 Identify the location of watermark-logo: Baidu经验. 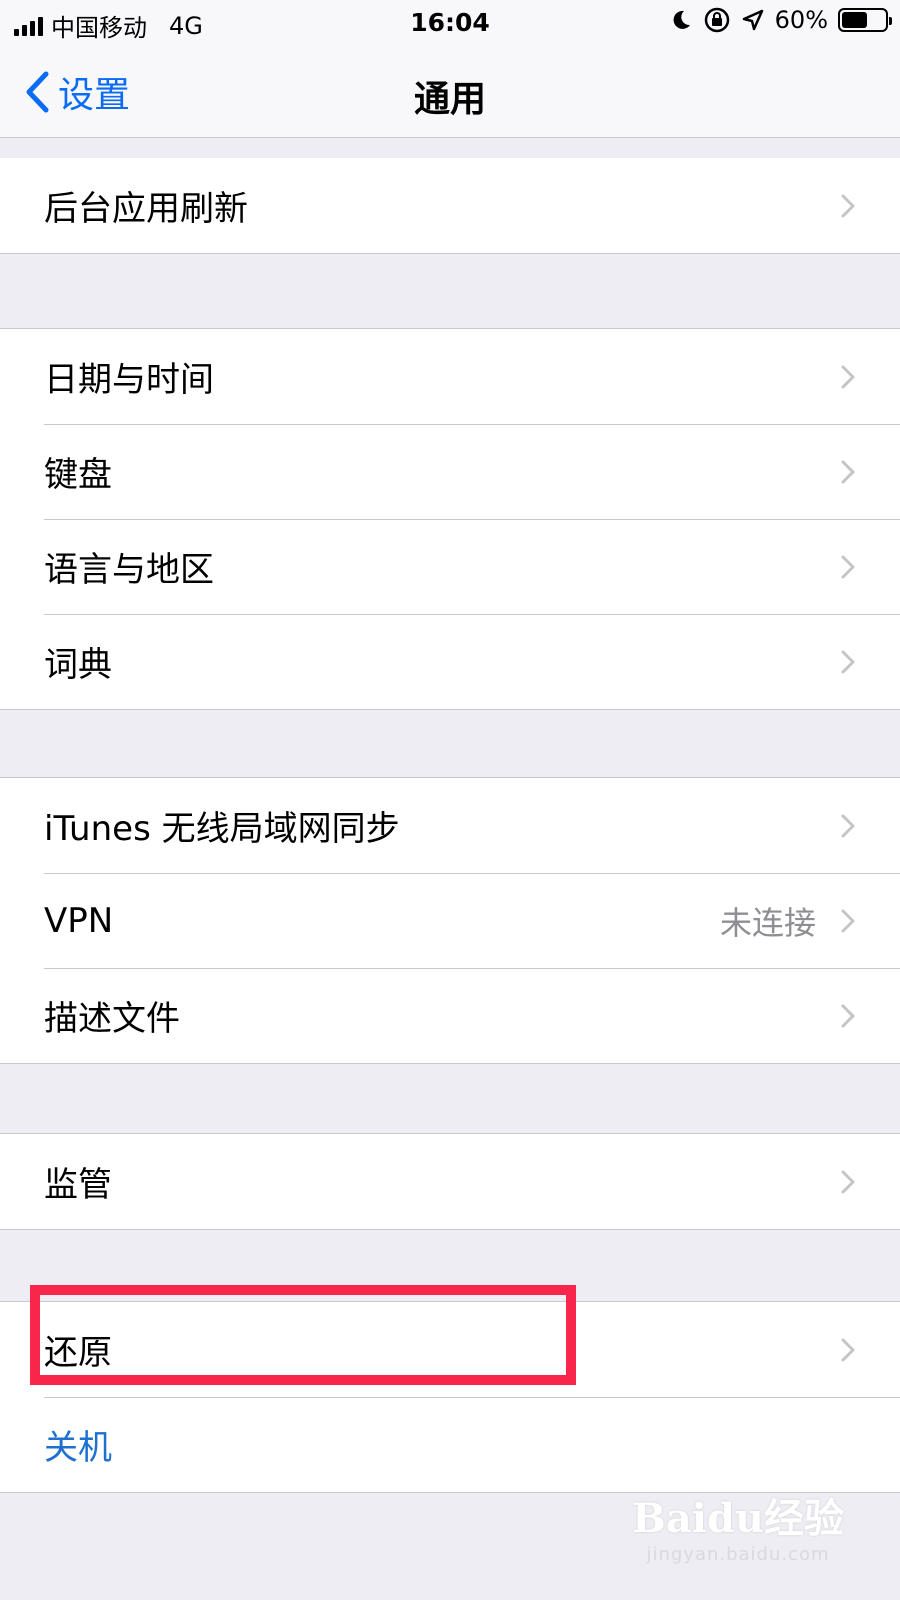
(738, 1518).